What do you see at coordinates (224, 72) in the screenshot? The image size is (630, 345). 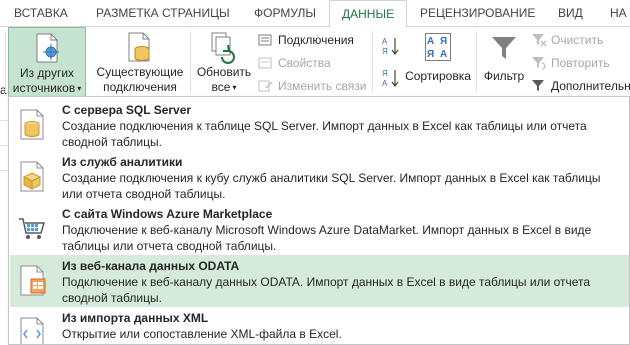 I see `refresh-all-label-1: Обновить` at bounding box center [224, 72].